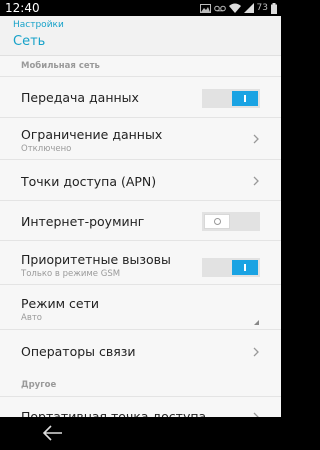  What do you see at coordinates (256, 322) in the screenshot?
I see `dropdown-indicator-icon` at bounding box center [256, 322].